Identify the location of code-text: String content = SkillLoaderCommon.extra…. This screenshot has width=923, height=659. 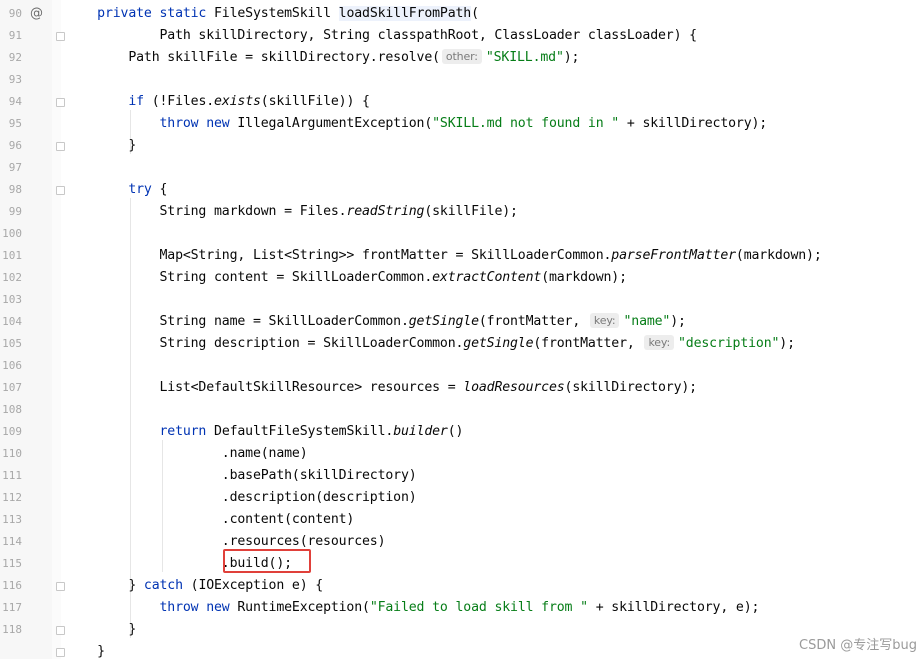
(393, 277).